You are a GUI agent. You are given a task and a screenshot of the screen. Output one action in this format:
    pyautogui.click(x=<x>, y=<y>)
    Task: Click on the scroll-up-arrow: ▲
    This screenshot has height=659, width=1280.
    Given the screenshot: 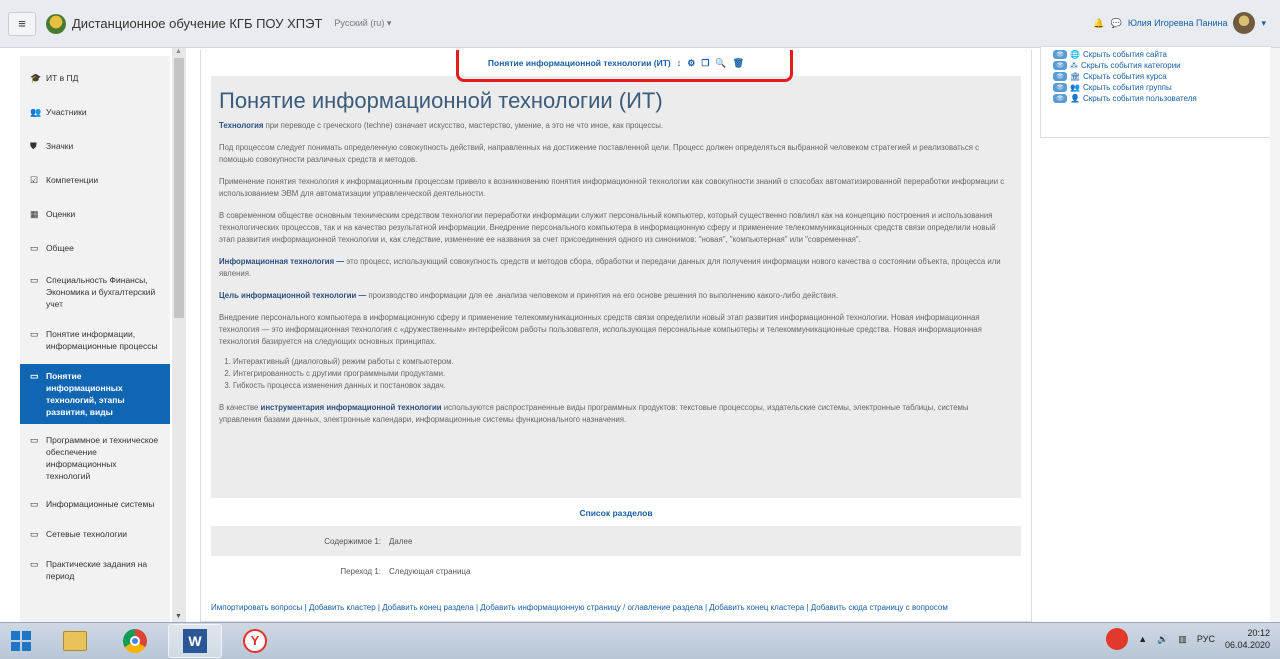 What is the action you would take?
    pyautogui.click(x=178, y=51)
    